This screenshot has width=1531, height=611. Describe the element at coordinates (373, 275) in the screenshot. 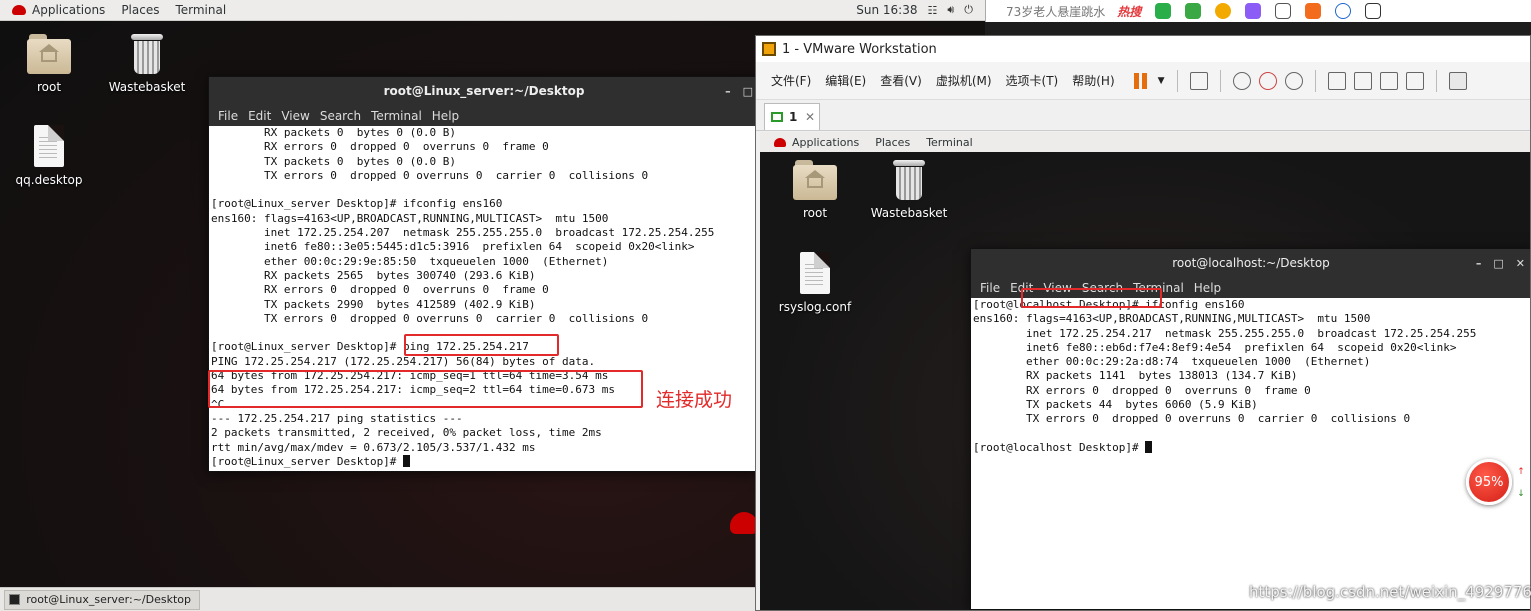

I see `terminal-line: RX packets 2565 bytes 300740 (293.6 KiB)` at that location.